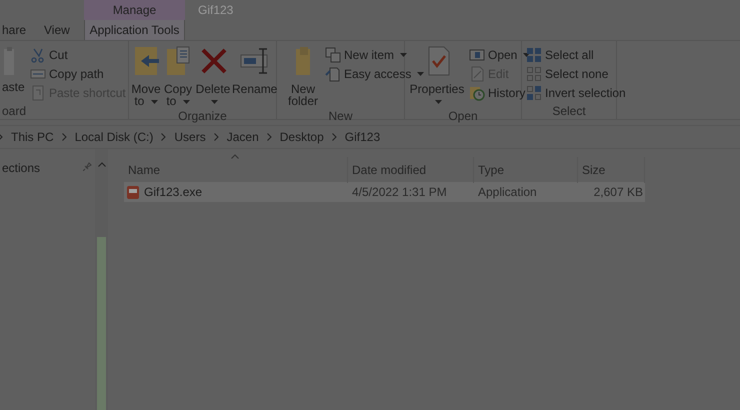 This screenshot has height=410, width=740. Describe the element at coordinates (303, 76) in the screenshot. I see `new-folder-button: New folder` at that location.